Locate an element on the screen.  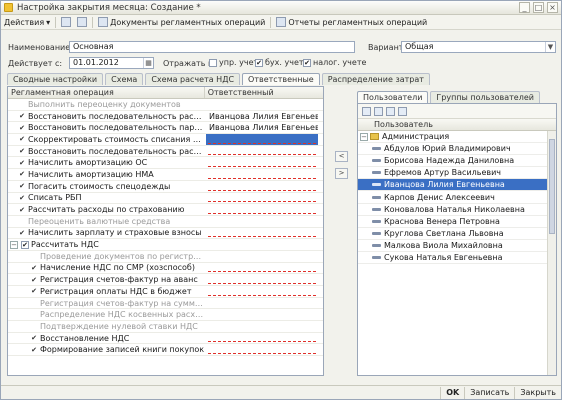
users-scrollbar is located at coordinates (551, 253).